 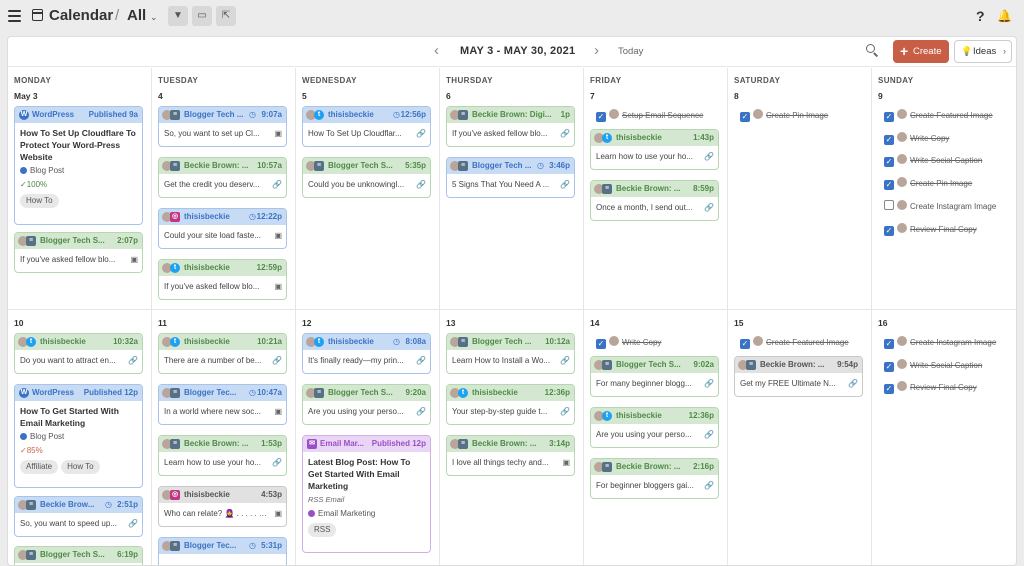 I want to click on task-item: ✓ Setup Email Sequence, so click(x=649, y=116).